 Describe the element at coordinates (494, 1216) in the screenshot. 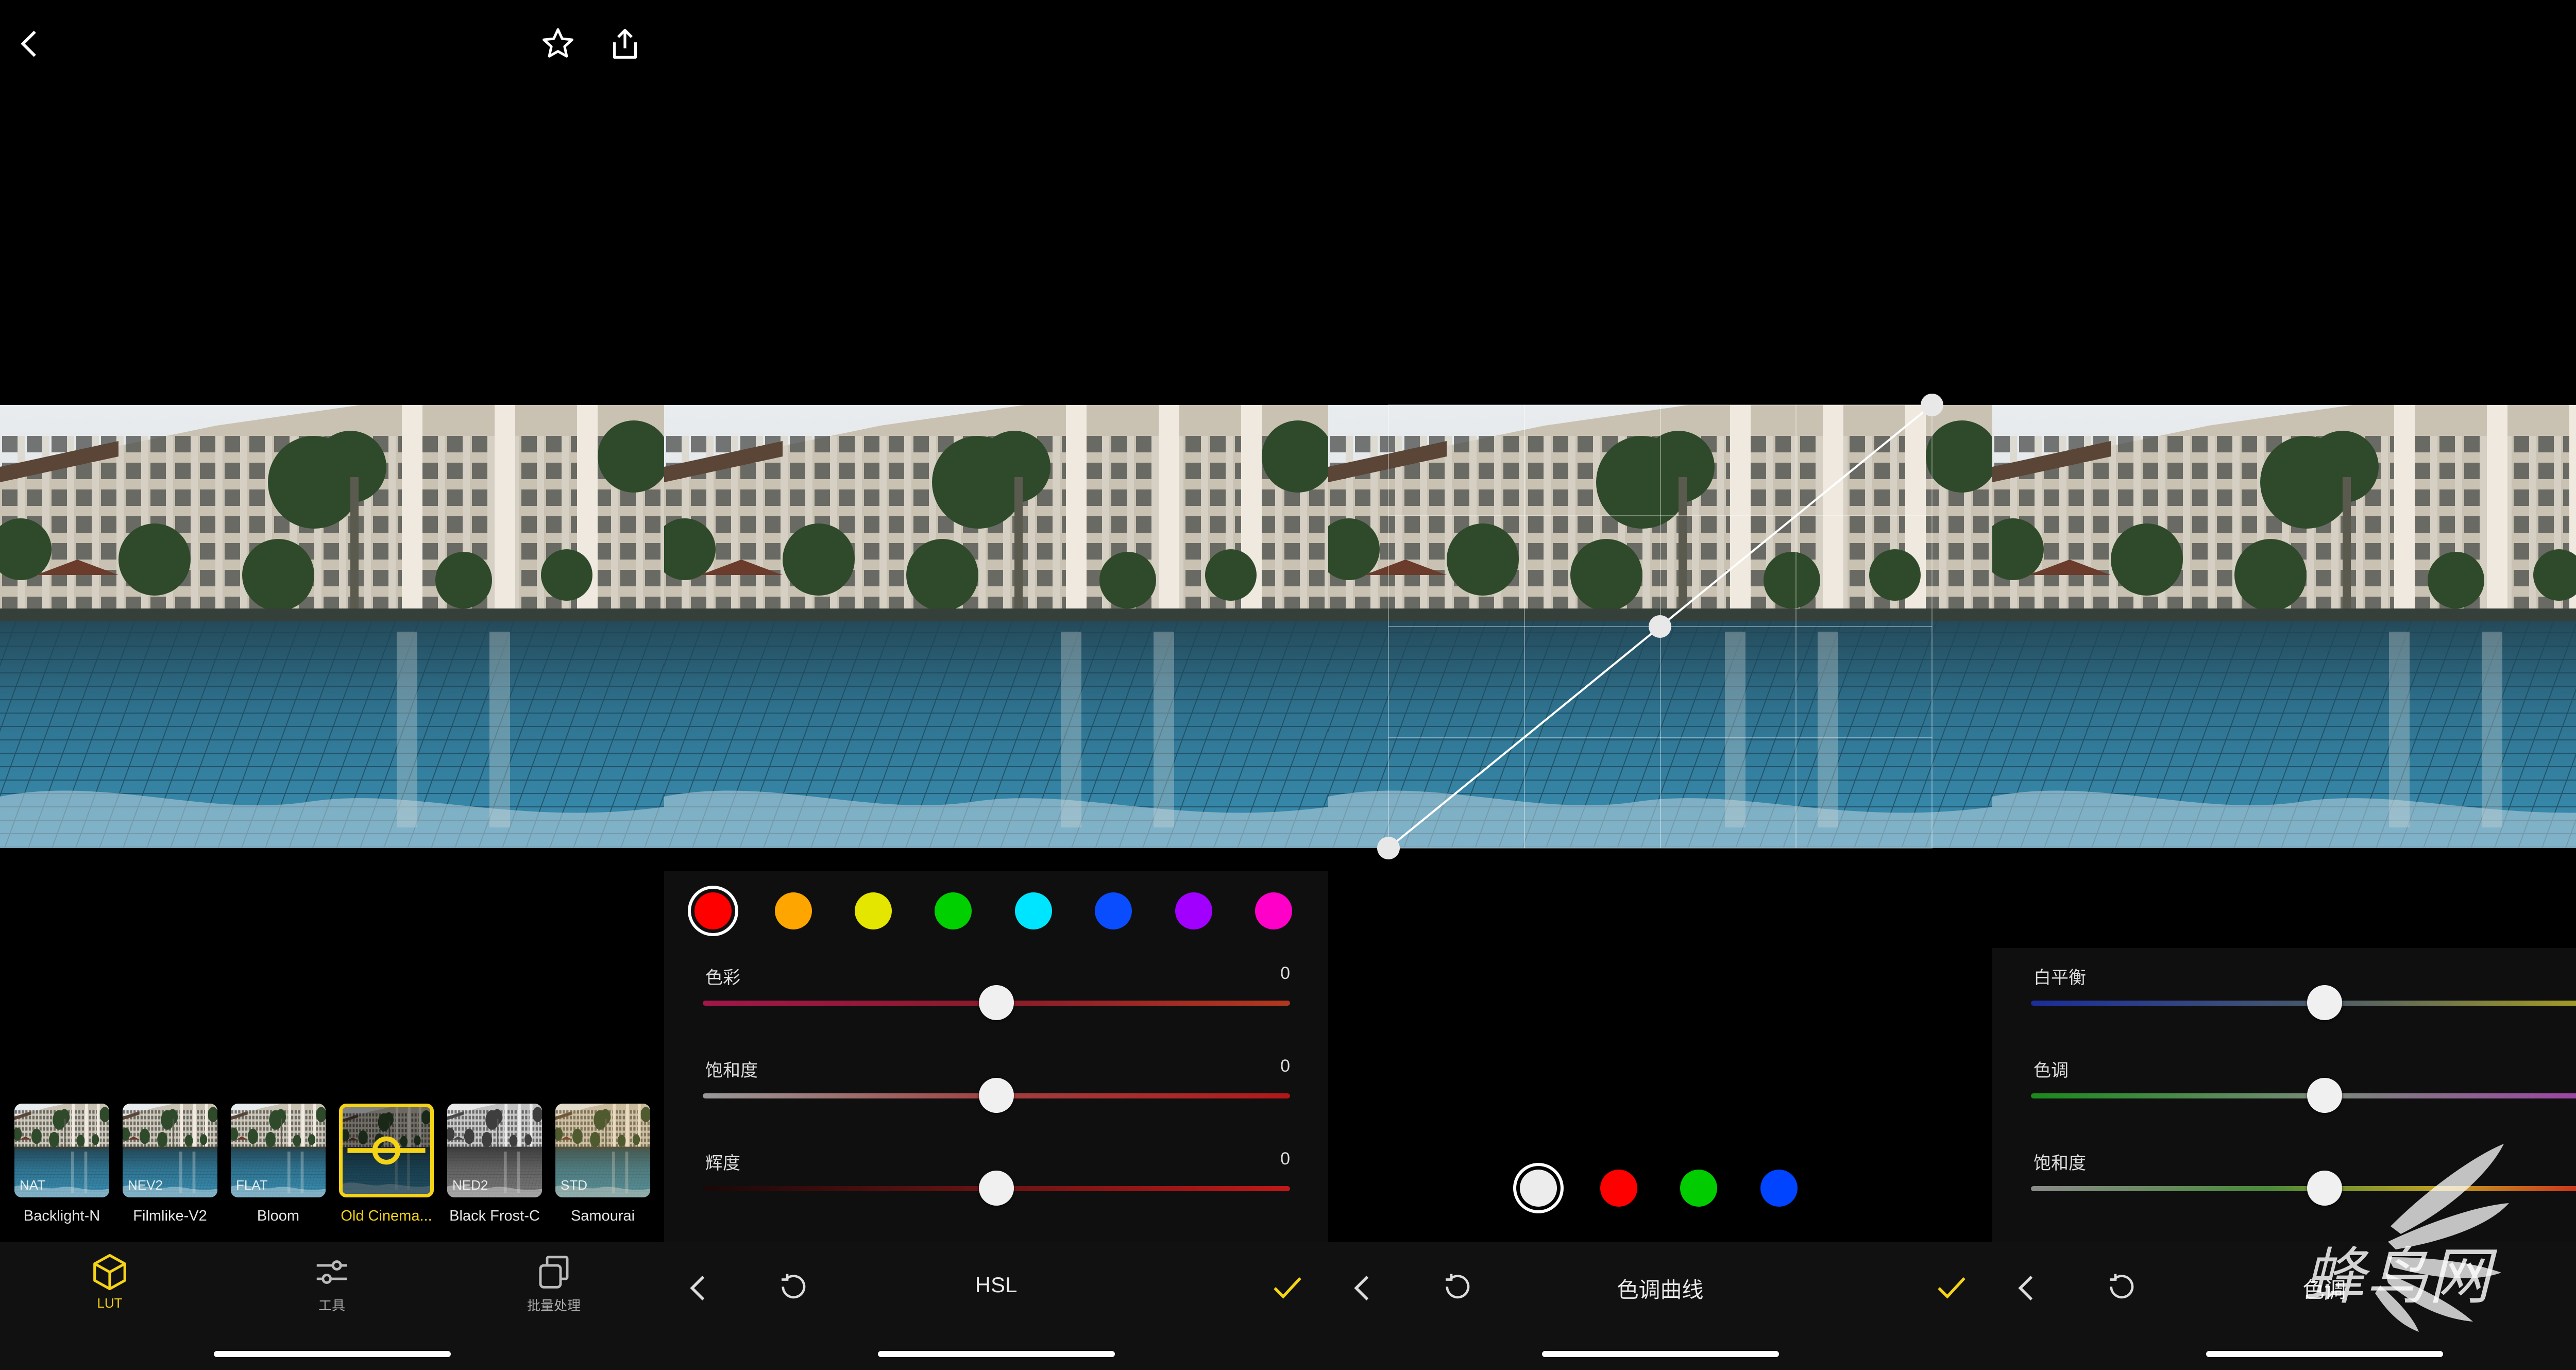

I see `lut-label: Black Frost-C` at that location.